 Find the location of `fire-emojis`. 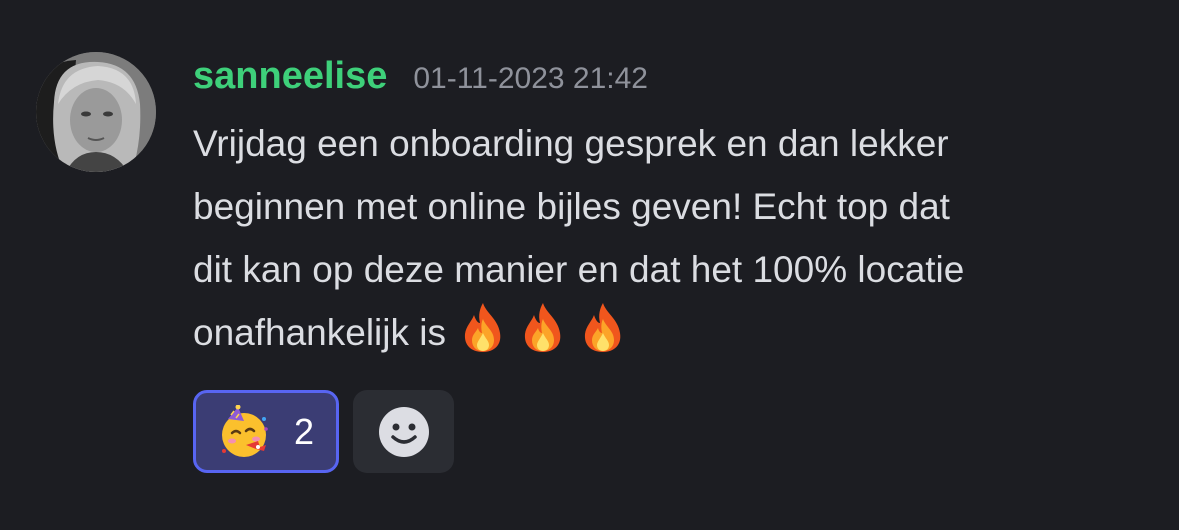

fire-emojis is located at coordinates (543, 327).